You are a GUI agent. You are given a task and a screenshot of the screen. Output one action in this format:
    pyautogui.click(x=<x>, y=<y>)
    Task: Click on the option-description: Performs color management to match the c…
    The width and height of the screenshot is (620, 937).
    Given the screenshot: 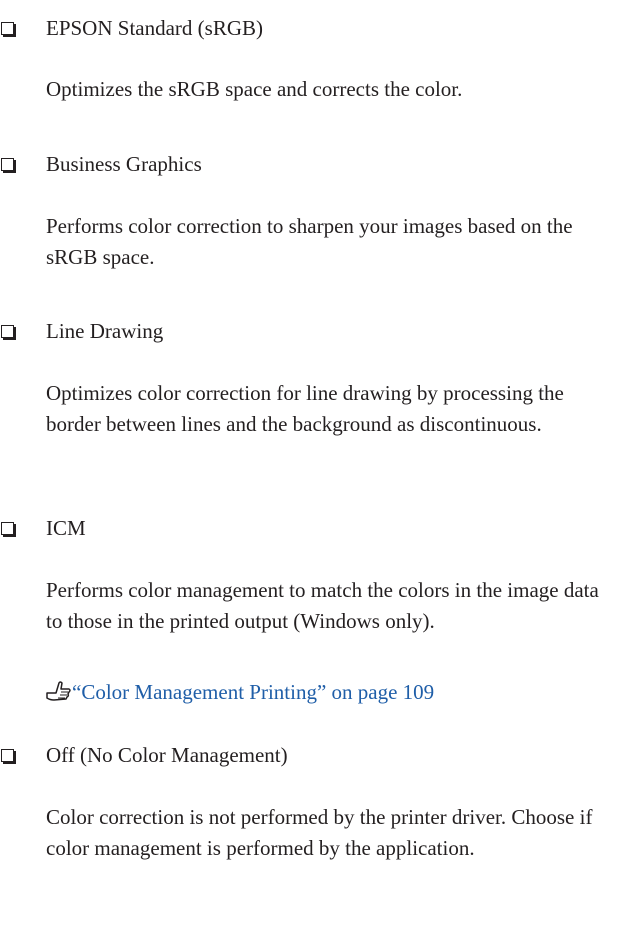 What is the action you would take?
    pyautogui.click(x=322, y=605)
    